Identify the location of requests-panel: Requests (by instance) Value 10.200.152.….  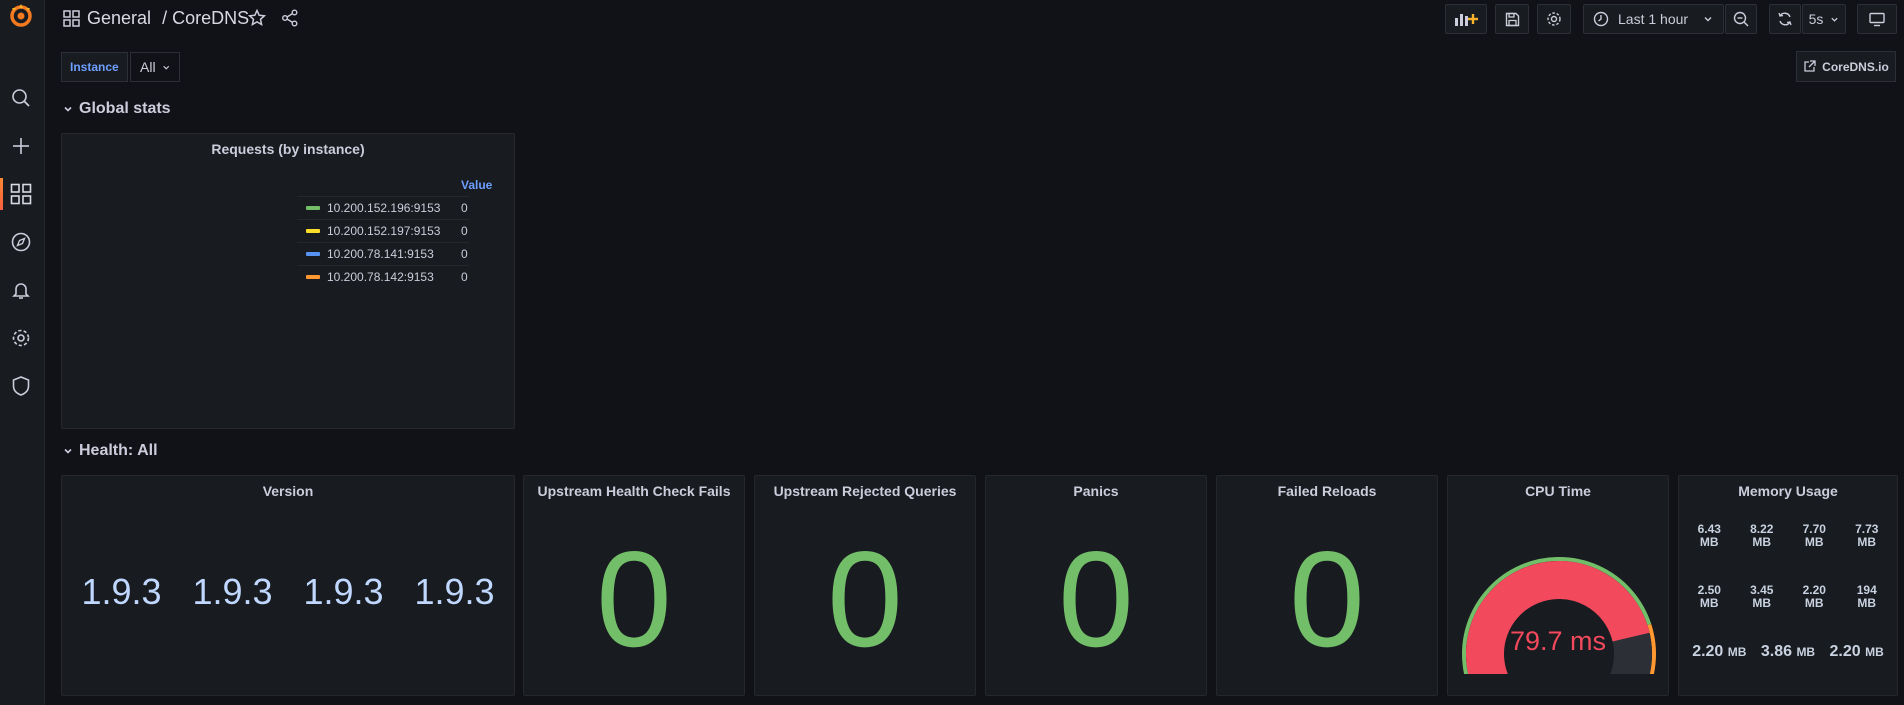
(288, 281).